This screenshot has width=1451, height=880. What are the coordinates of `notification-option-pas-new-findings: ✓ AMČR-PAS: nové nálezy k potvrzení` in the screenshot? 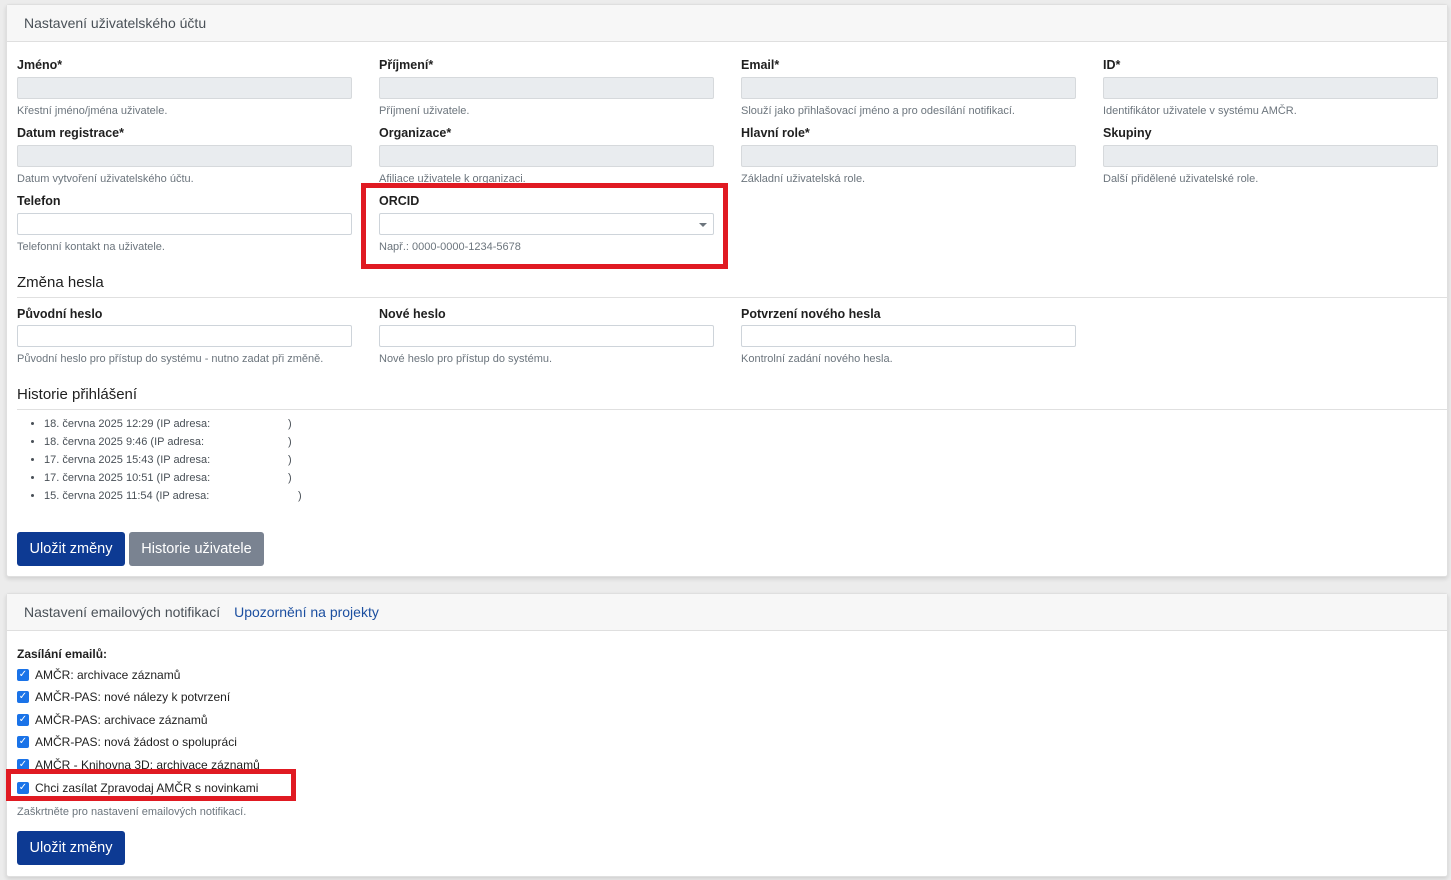 It's located at (123, 697).